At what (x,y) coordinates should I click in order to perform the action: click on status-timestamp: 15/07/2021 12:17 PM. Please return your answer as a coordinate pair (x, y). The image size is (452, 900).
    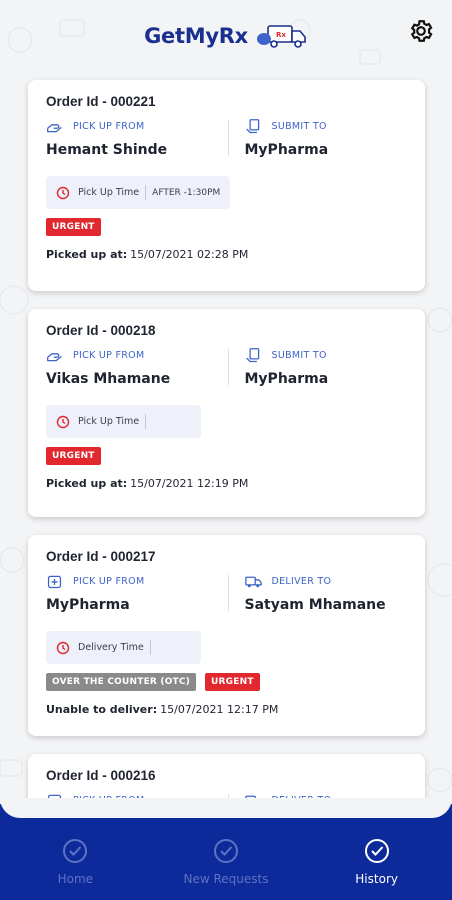
    Looking at the image, I should click on (219, 709).